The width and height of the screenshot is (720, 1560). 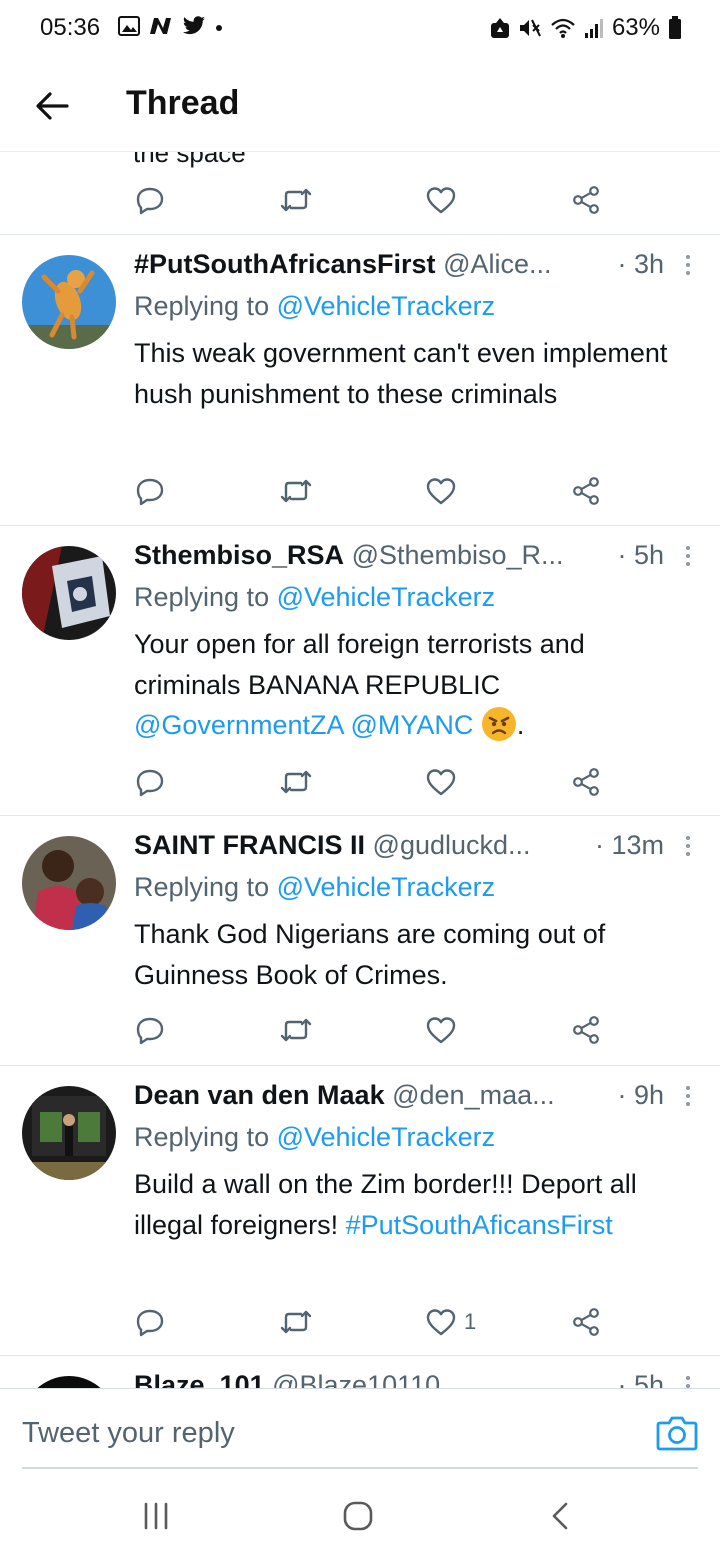 I want to click on status-left-icons, so click(x=171, y=26).